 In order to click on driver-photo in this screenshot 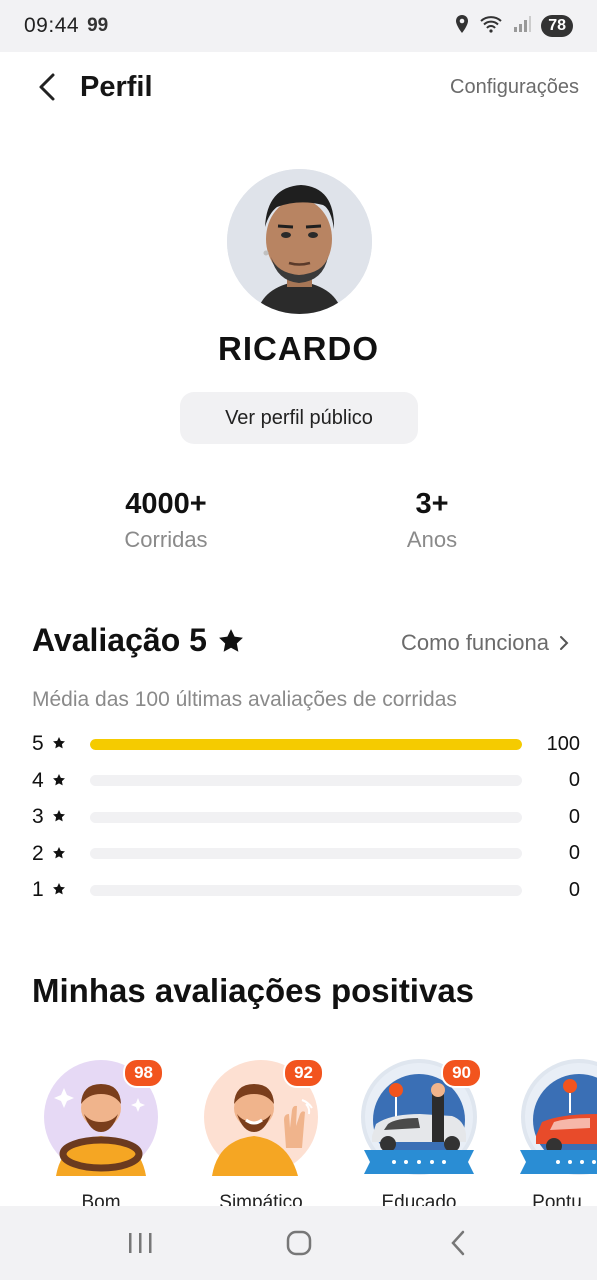, I will do `click(299, 241)`.